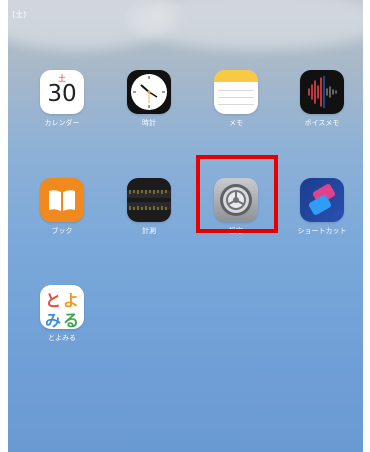 The width and height of the screenshot is (370, 452). I want to click on calendar-day: 30, so click(62, 94).